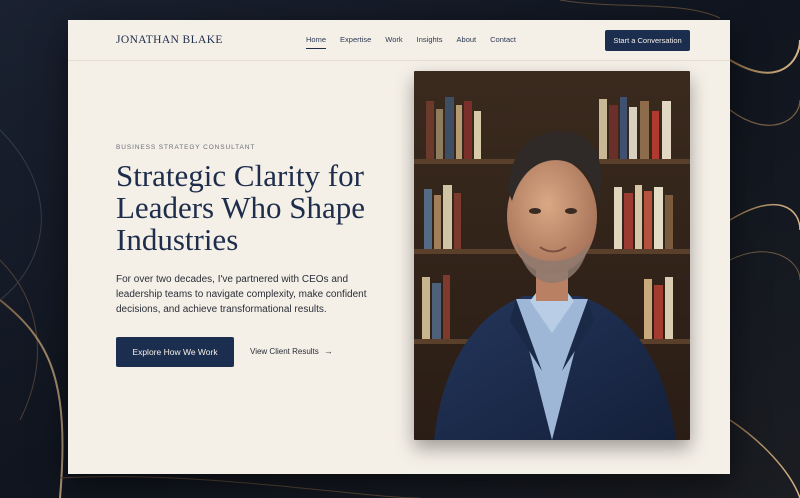 The image size is (800, 498). What do you see at coordinates (467, 39) in the screenshot?
I see `nav-item-about: About` at bounding box center [467, 39].